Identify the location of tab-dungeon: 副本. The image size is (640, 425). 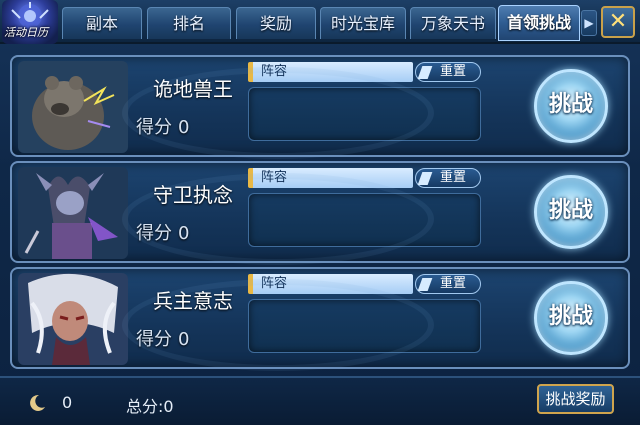
(102, 23).